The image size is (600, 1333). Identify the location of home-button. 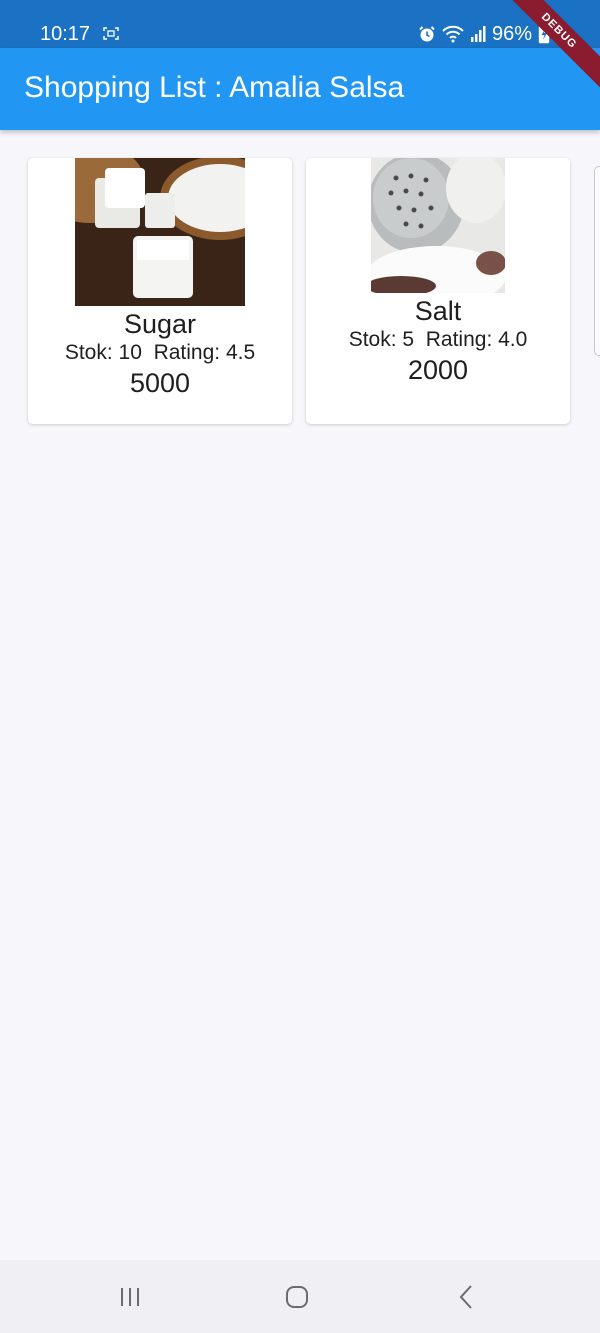
(297, 1297).